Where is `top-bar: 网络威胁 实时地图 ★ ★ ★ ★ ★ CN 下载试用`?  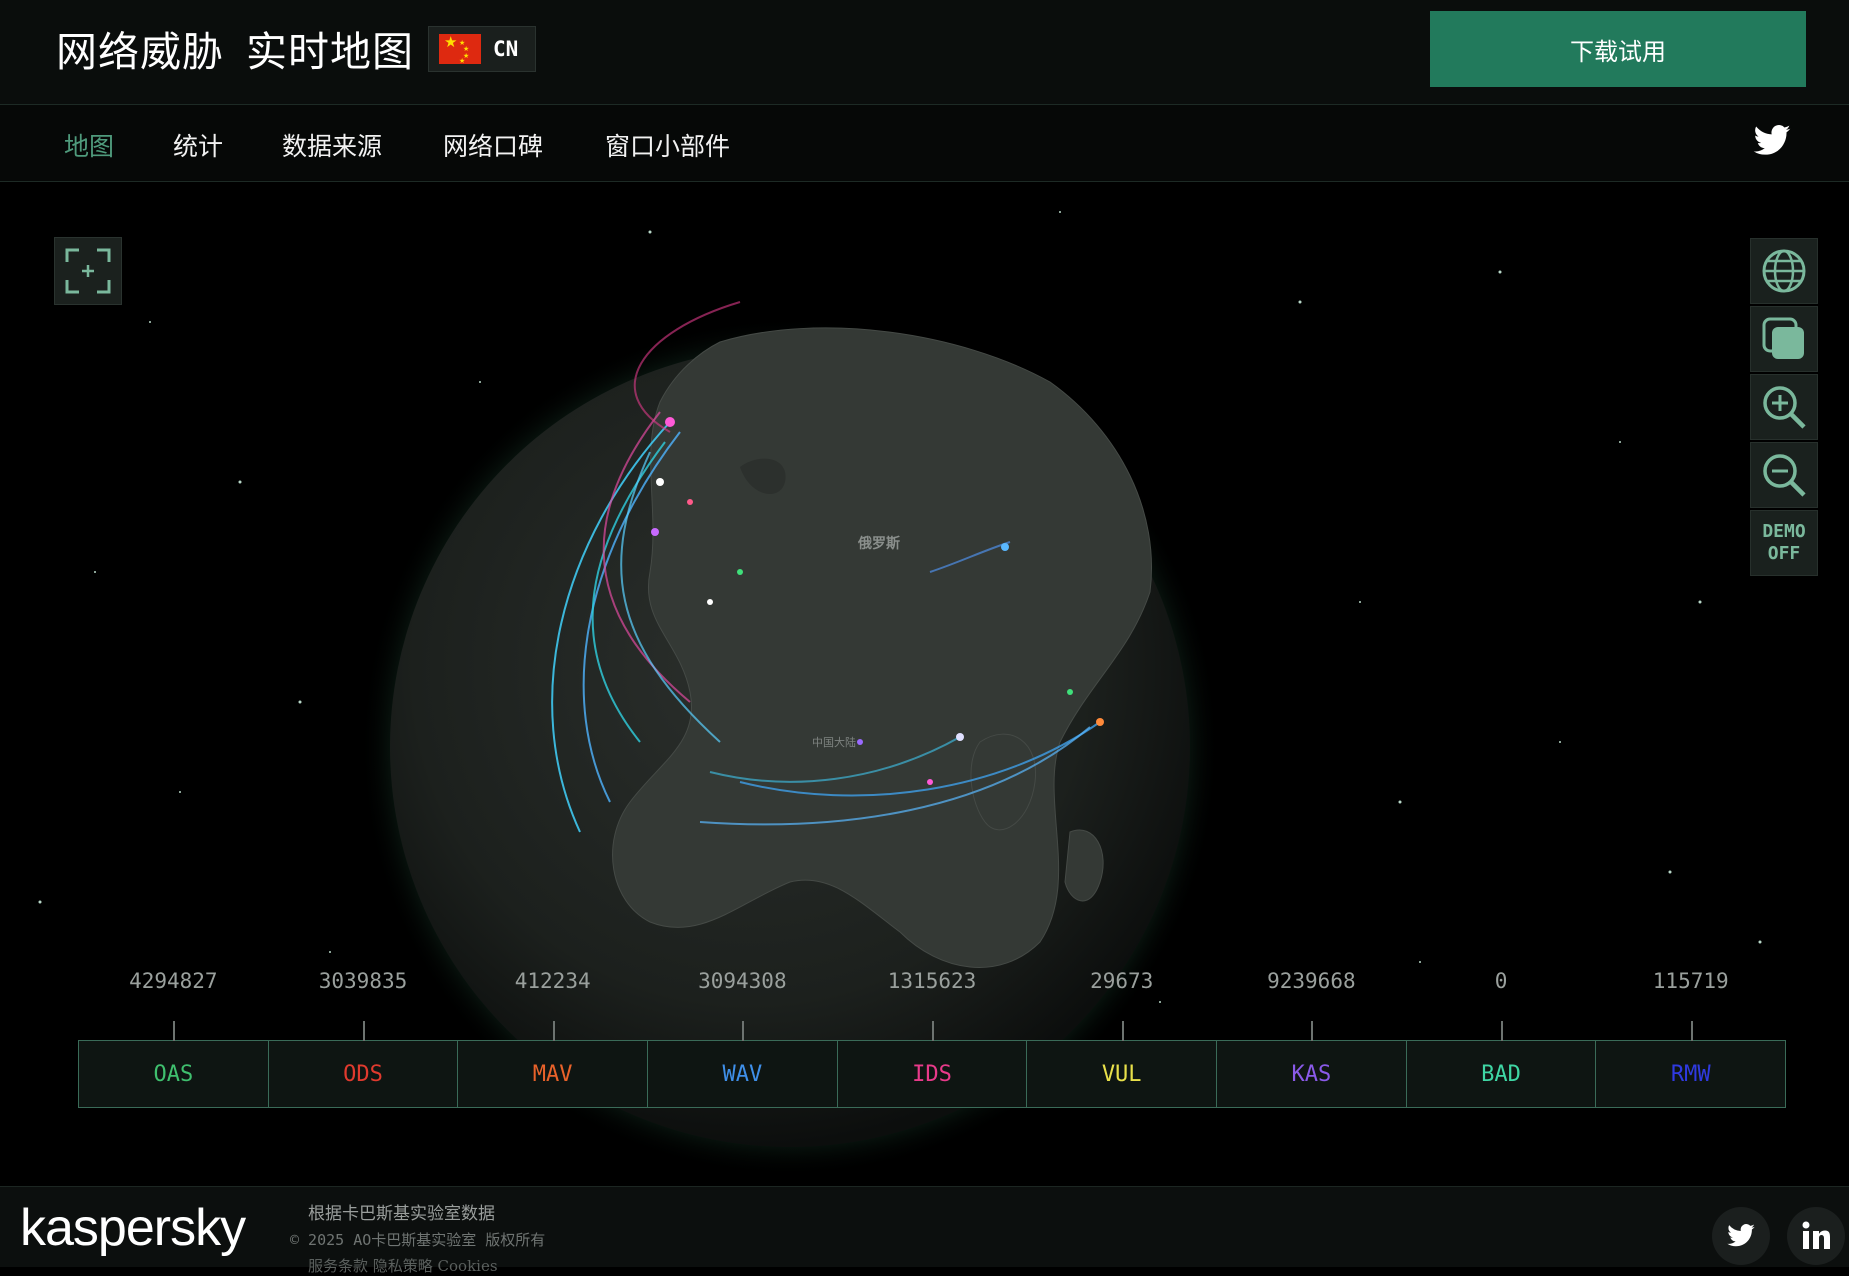
top-bar: 网络威胁 实时地图 ★ ★ ★ ★ ★ CN 下载试用 is located at coordinates (924, 52).